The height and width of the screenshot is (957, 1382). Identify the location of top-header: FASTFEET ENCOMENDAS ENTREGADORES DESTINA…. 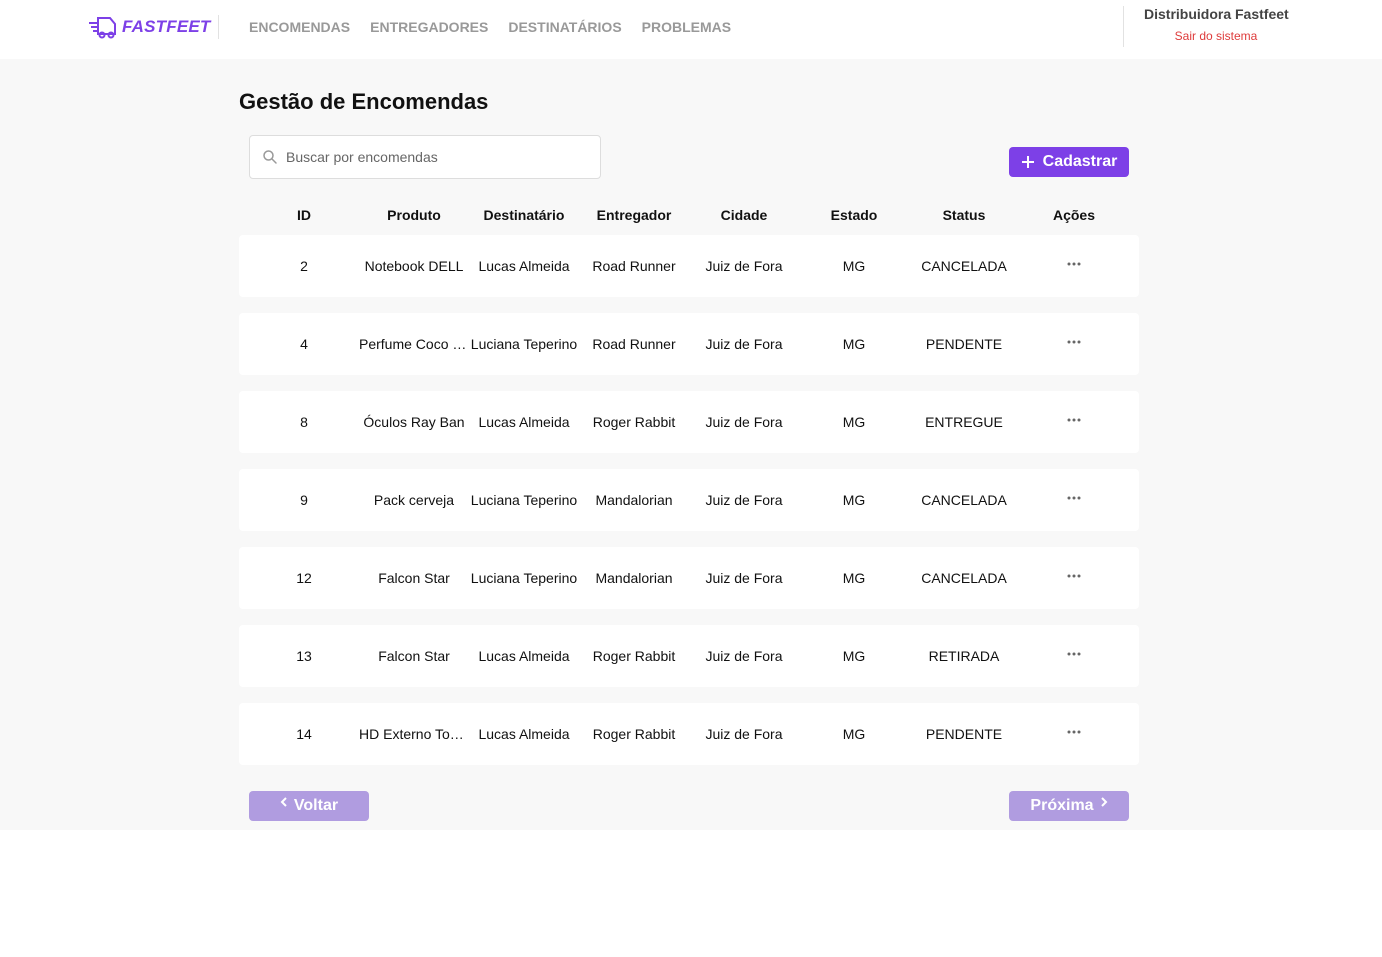
(691, 29).